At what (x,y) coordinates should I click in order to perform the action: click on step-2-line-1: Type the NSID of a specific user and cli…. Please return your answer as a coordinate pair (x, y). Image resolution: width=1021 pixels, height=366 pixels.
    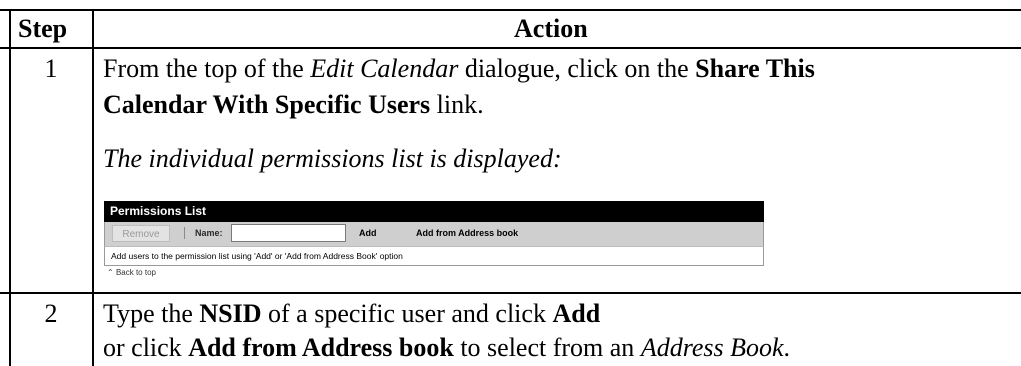
    Looking at the image, I should click on (351, 314).